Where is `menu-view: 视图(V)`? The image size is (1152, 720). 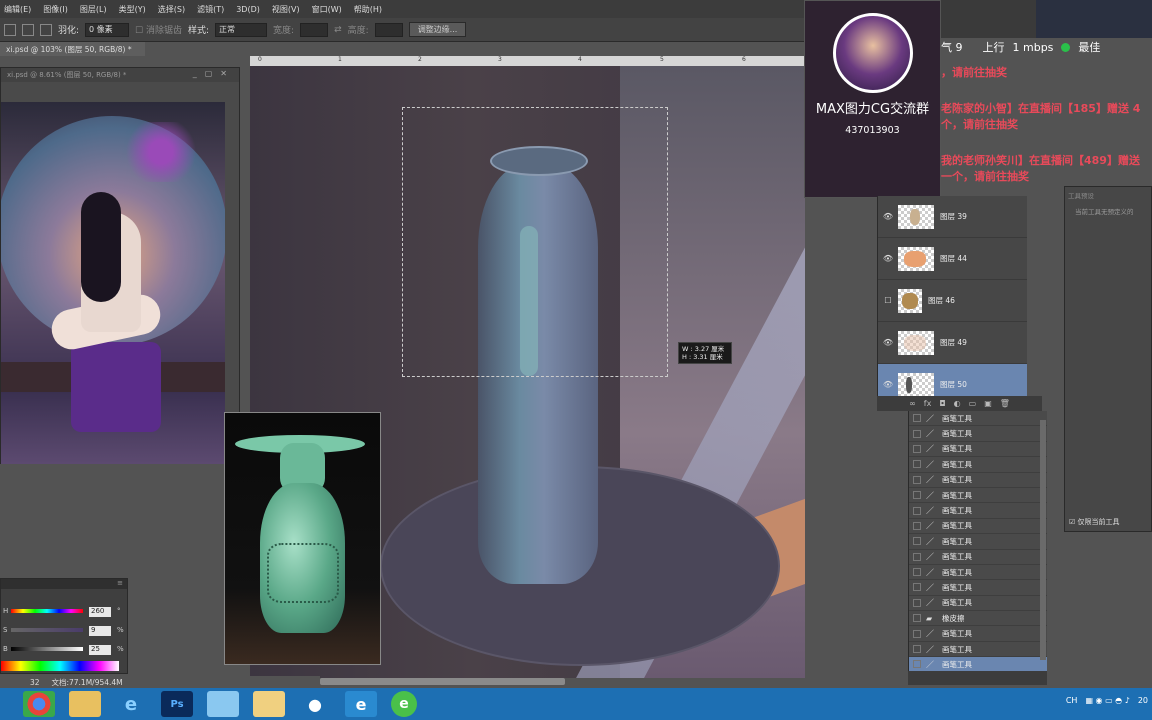
menu-view: 视图(V) is located at coordinates (286, 9).